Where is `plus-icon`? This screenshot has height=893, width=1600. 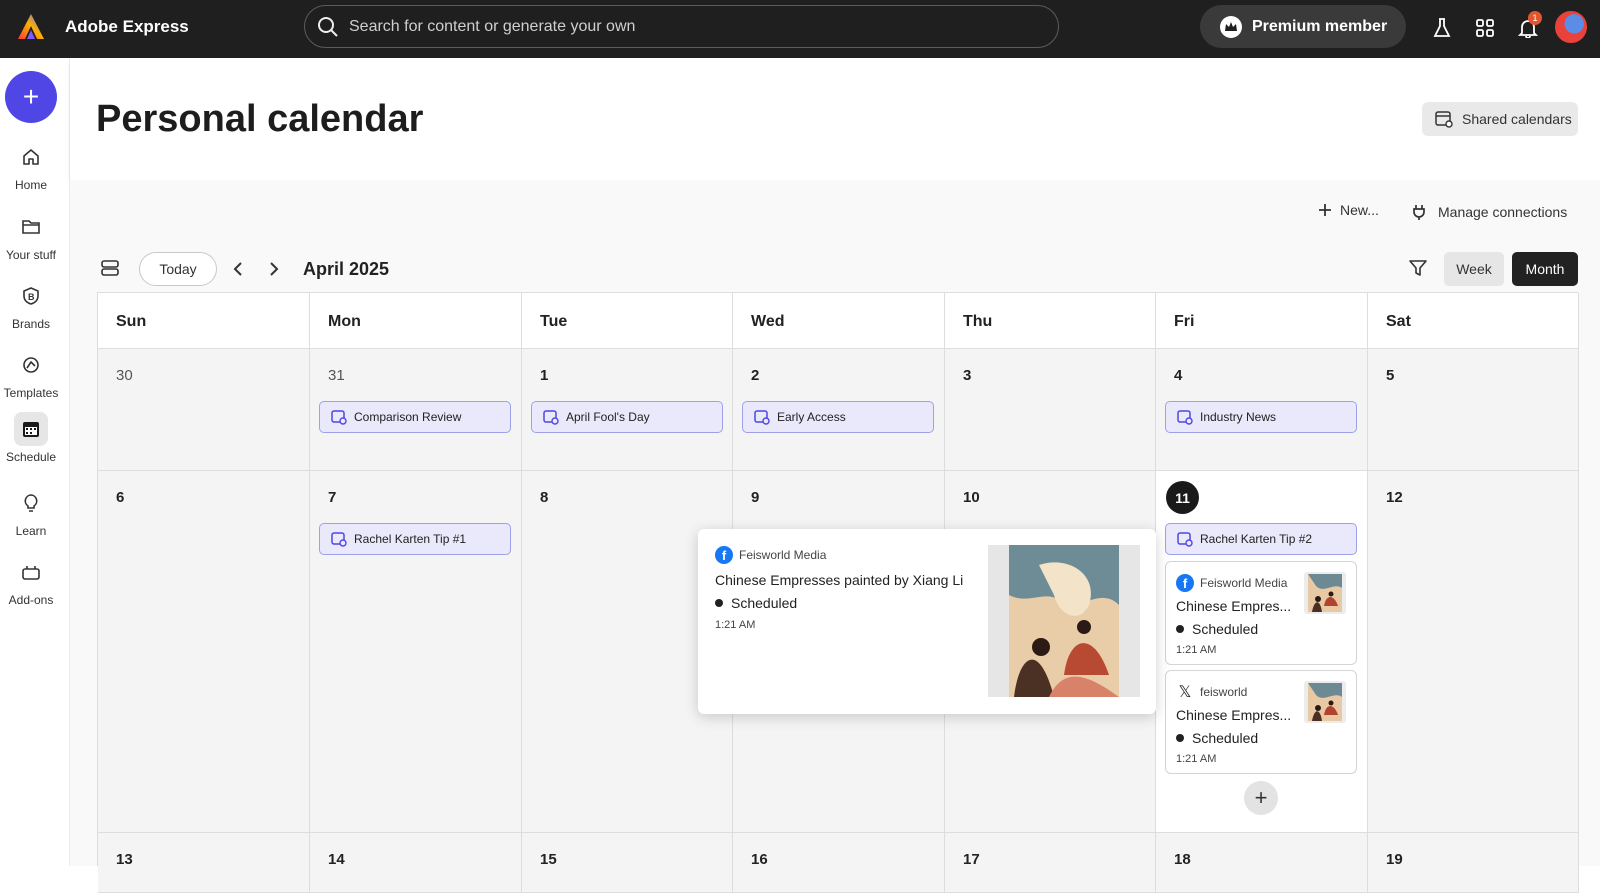 plus-icon is located at coordinates (1325, 210).